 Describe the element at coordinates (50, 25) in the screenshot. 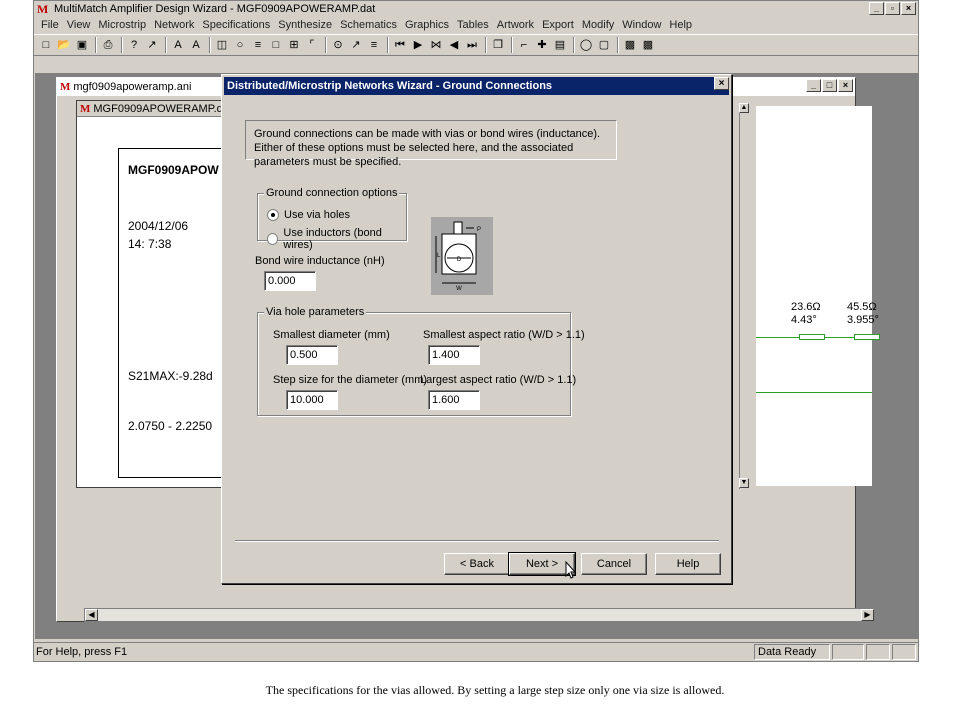

I see `menu-file: File` at that location.